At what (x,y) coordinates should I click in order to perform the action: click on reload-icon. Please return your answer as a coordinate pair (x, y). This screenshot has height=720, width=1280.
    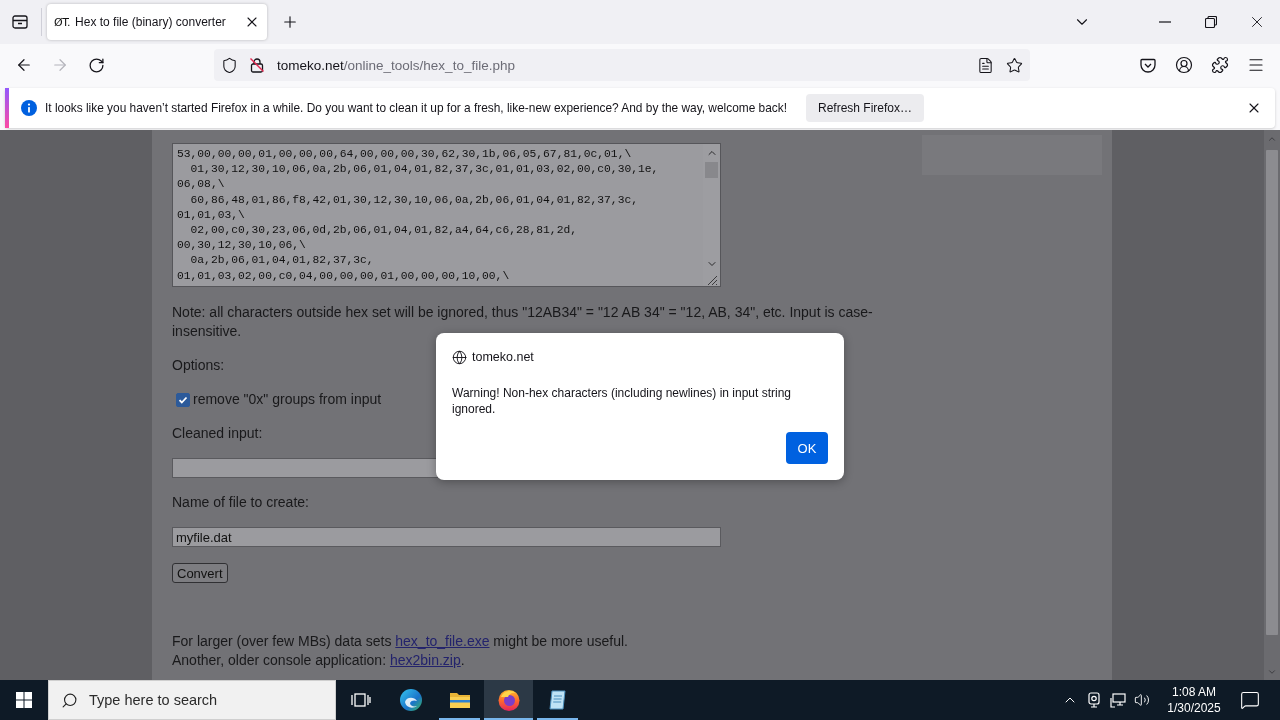
    Looking at the image, I should click on (96, 65).